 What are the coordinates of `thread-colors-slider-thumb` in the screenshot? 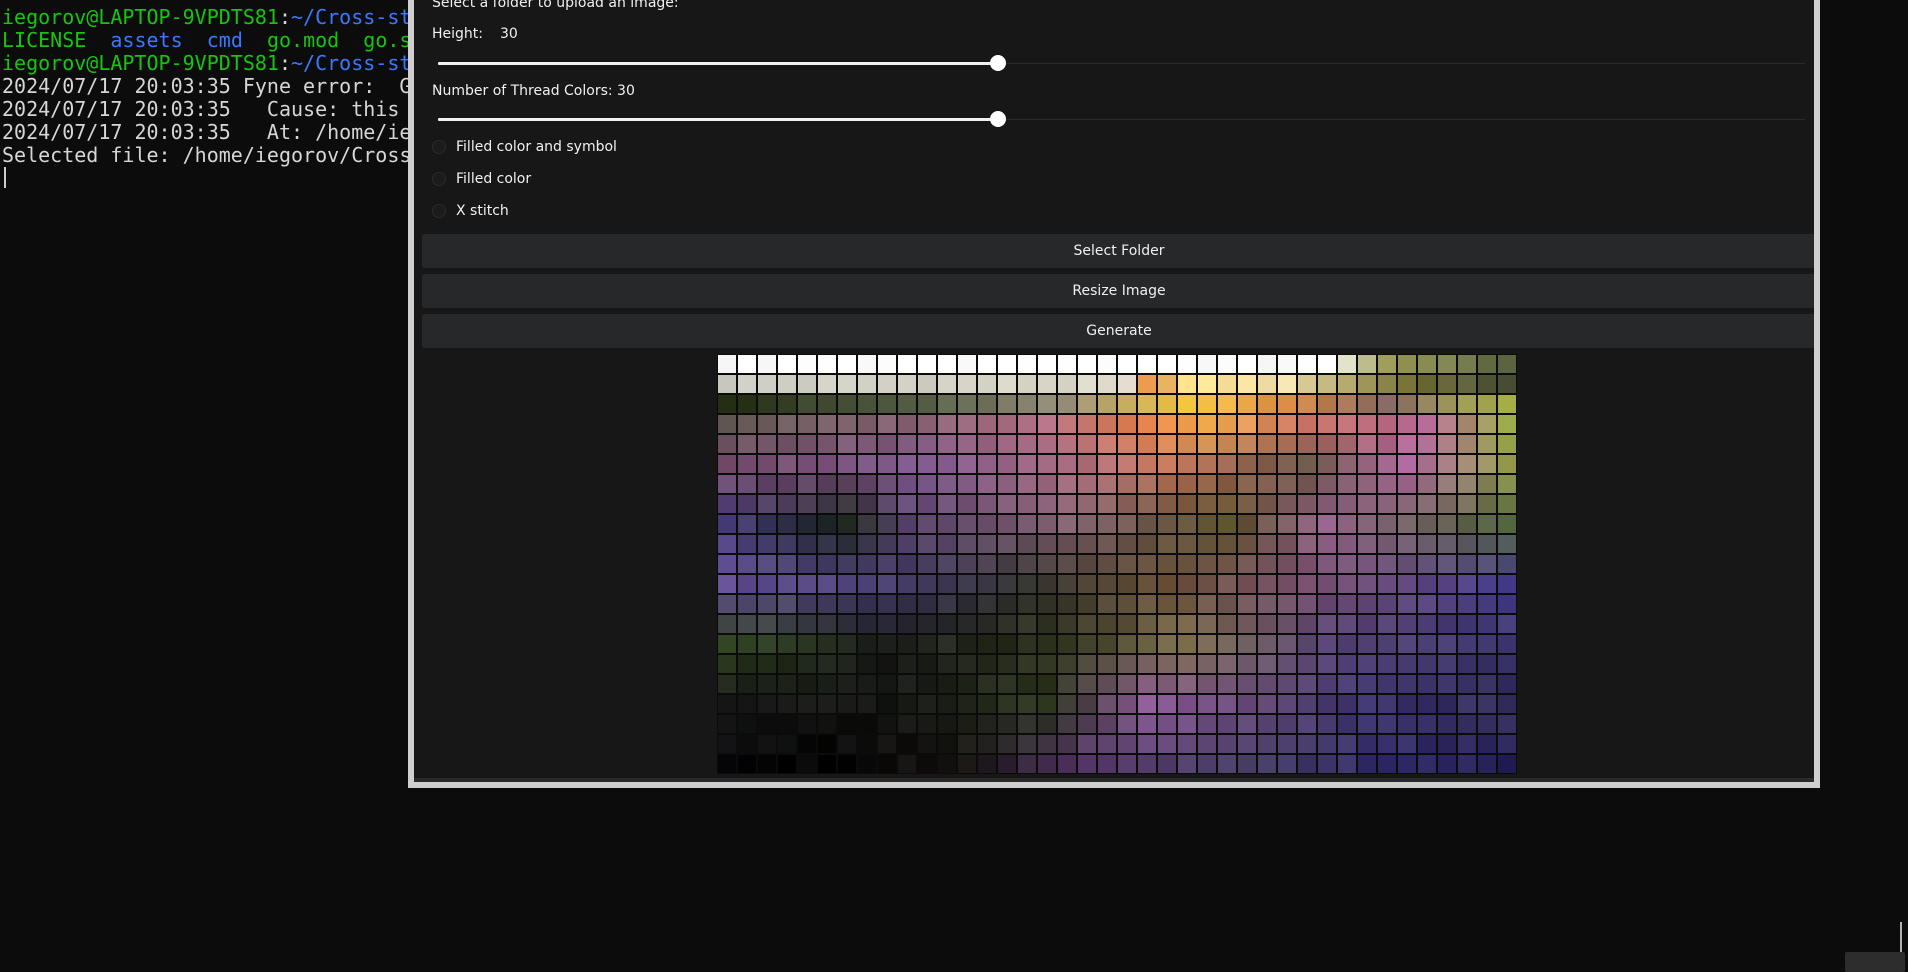 It's located at (998, 119).